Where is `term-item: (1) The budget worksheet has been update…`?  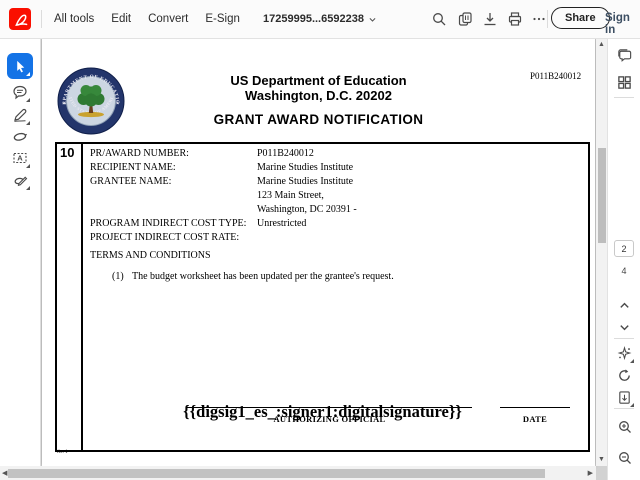 term-item: (1) The budget worksheet has been update… is located at coordinates (253, 276).